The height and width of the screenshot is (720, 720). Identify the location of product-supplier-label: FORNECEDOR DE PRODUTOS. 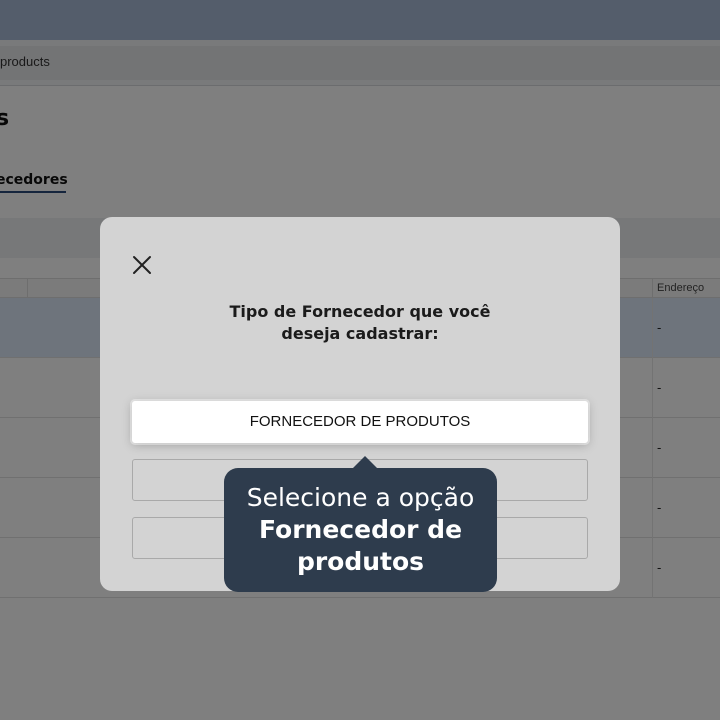
(360, 421).